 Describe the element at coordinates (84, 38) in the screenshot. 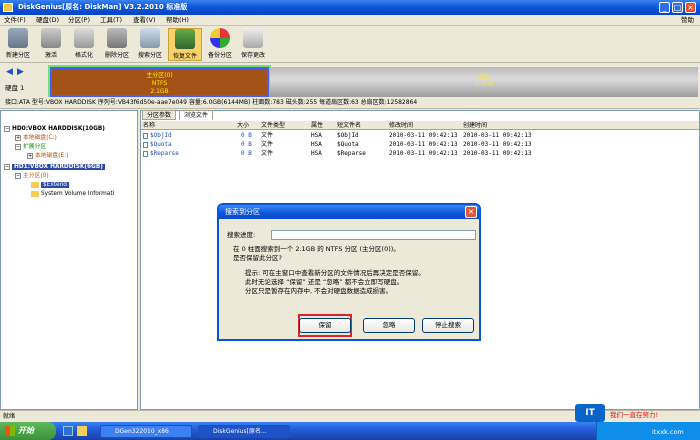

I see `format-icon` at that location.